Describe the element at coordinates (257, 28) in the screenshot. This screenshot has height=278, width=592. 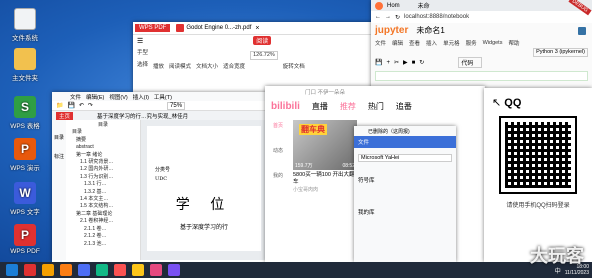
I see `close-tab-icon: ×` at that location.